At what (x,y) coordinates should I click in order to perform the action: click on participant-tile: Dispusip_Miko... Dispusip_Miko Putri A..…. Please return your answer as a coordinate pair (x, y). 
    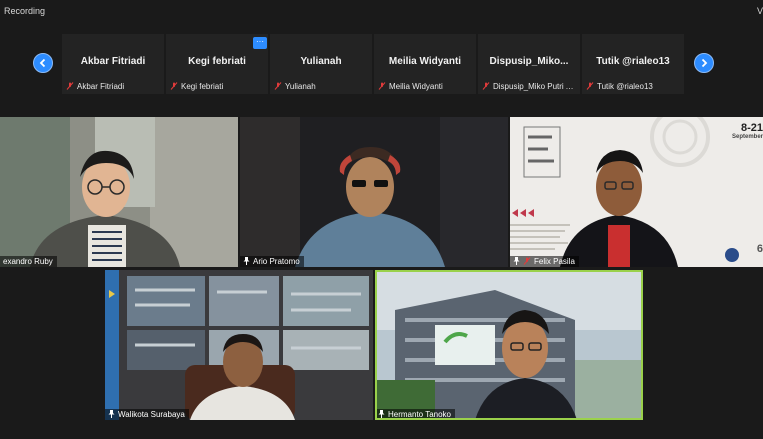
    Looking at the image, I should click on (529, 64).